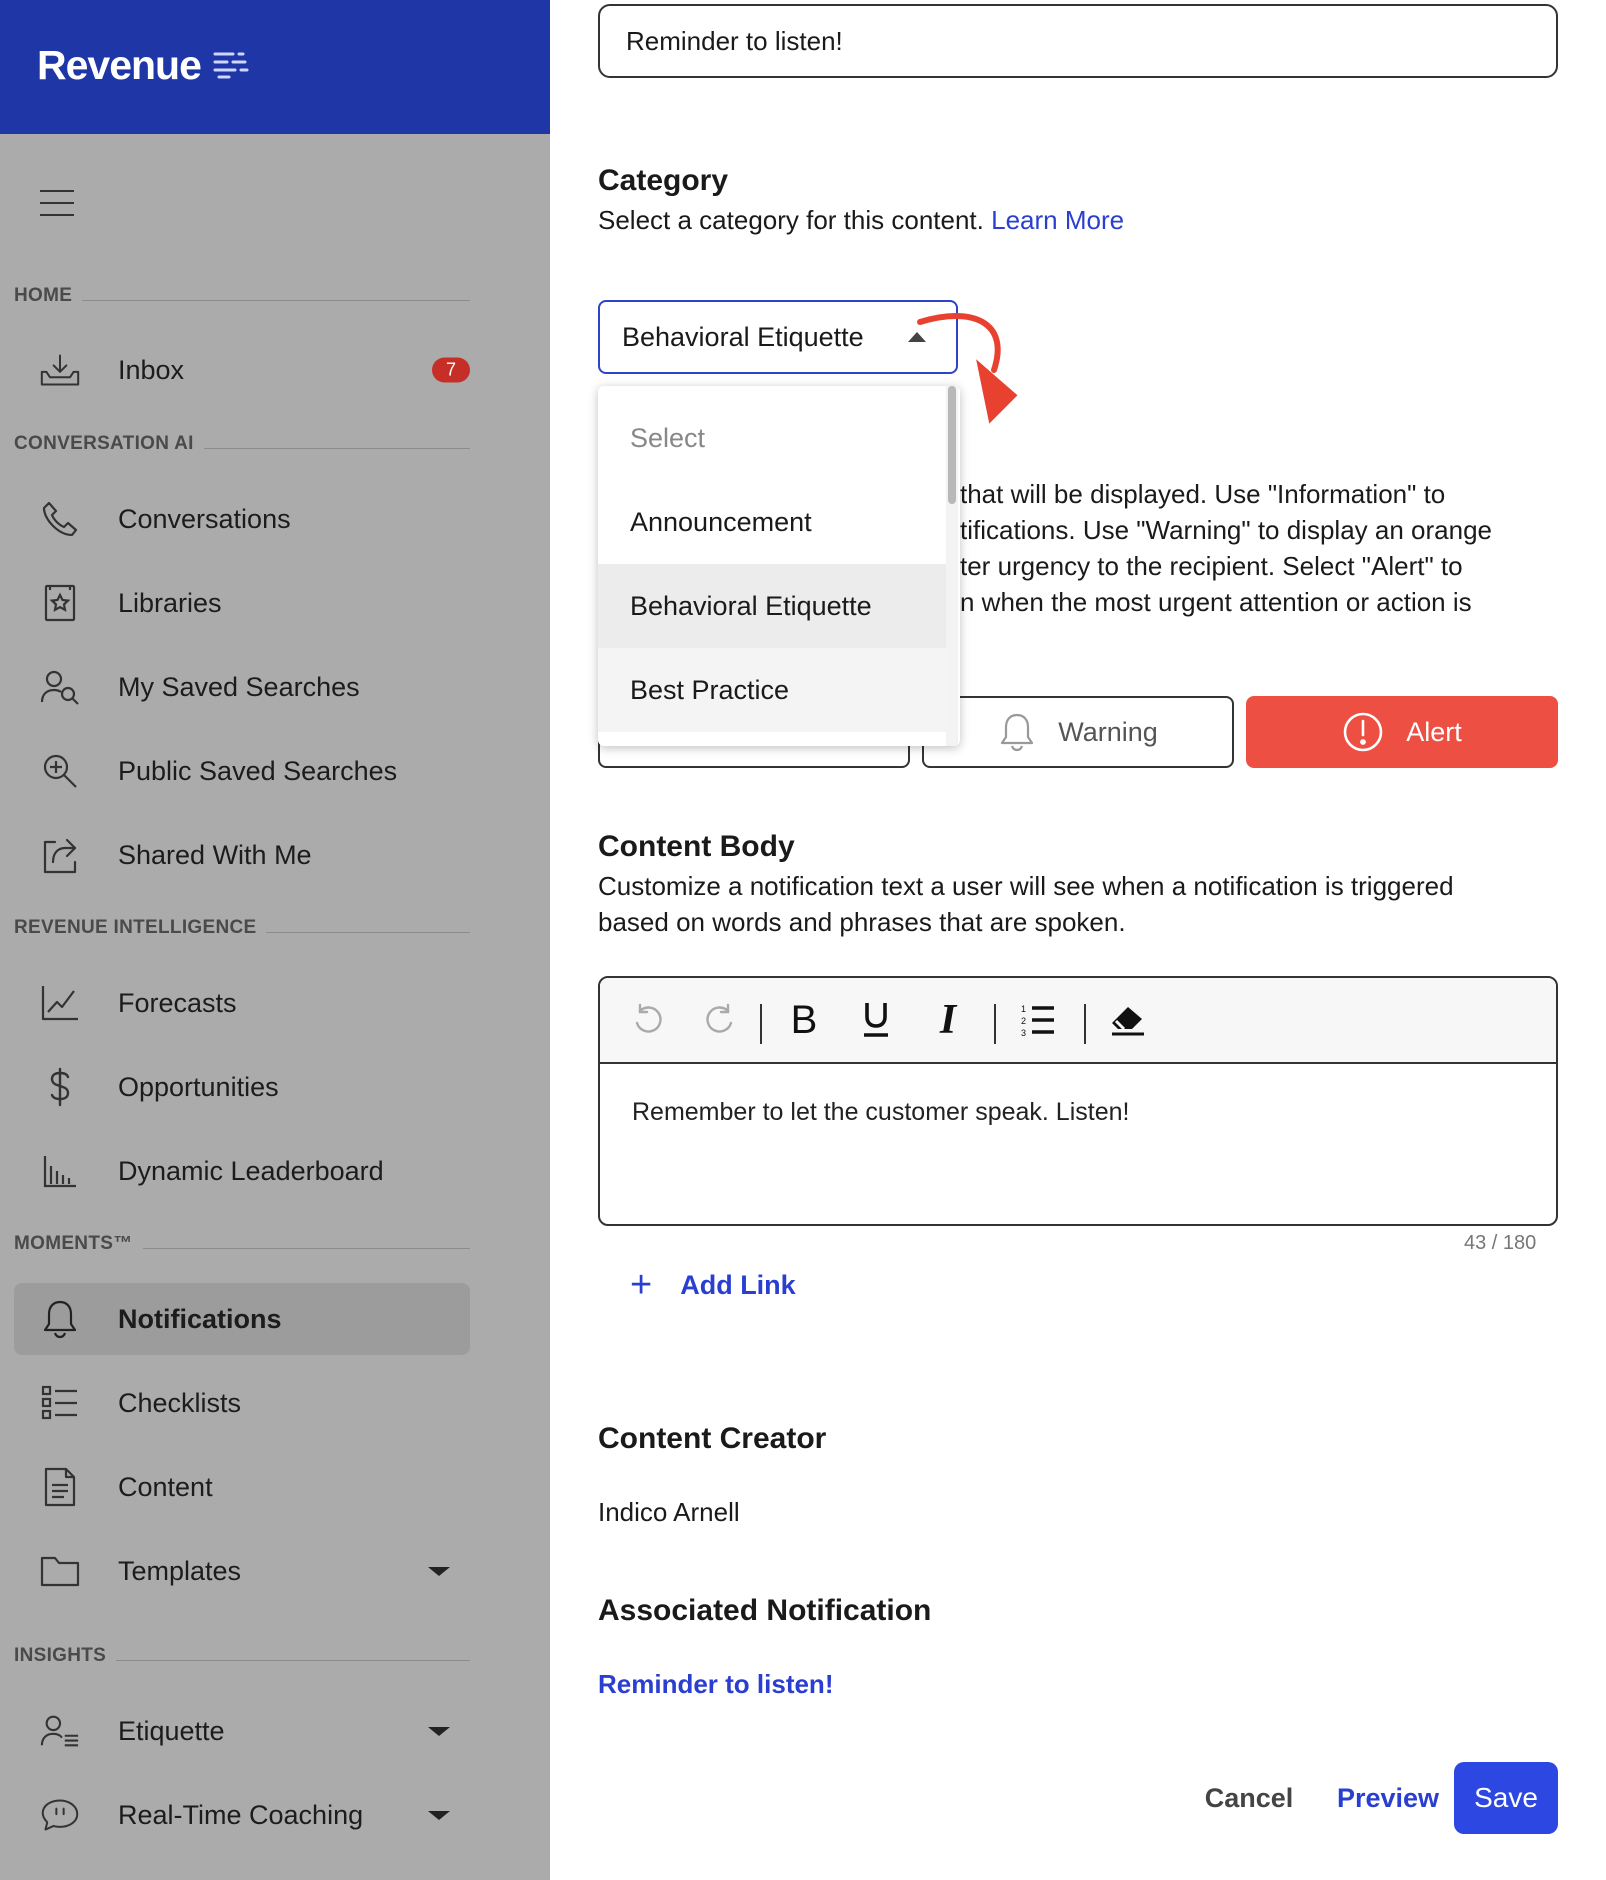  Describe the element at coordinates (1023, 1021) in the screenshot. I see `svg-text: 2` at that location.